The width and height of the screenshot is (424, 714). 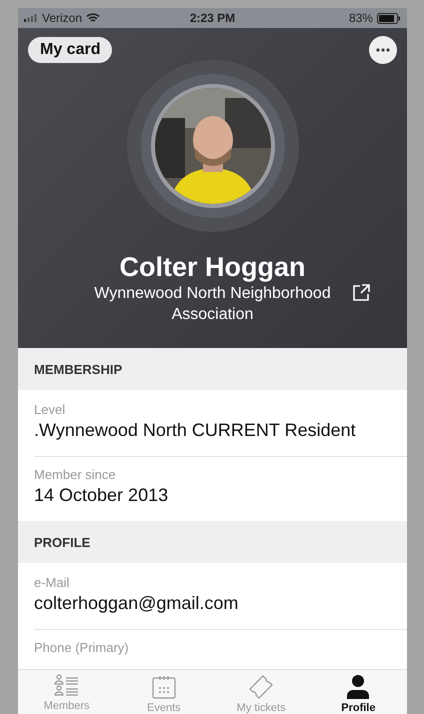 I want to click on tab: Profile, so click(x=358, y=692).